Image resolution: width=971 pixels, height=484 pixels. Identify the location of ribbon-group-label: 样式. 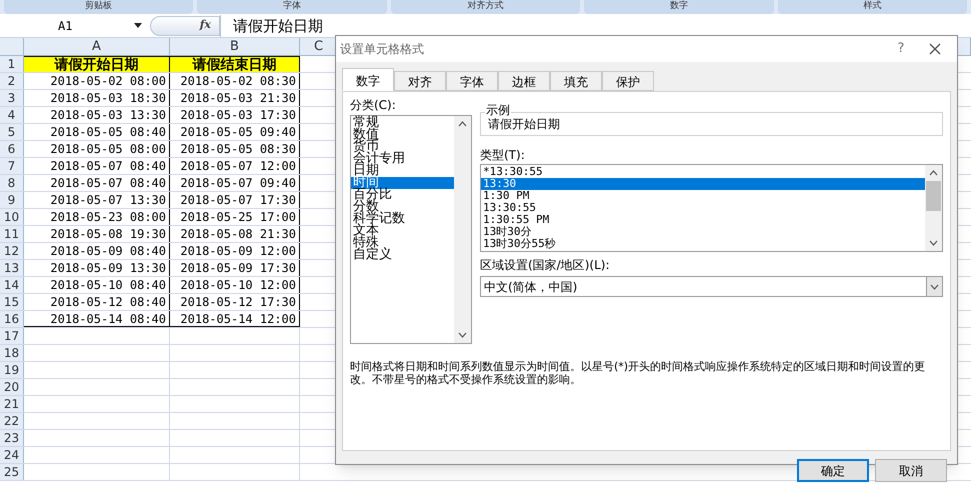
(873, 7).